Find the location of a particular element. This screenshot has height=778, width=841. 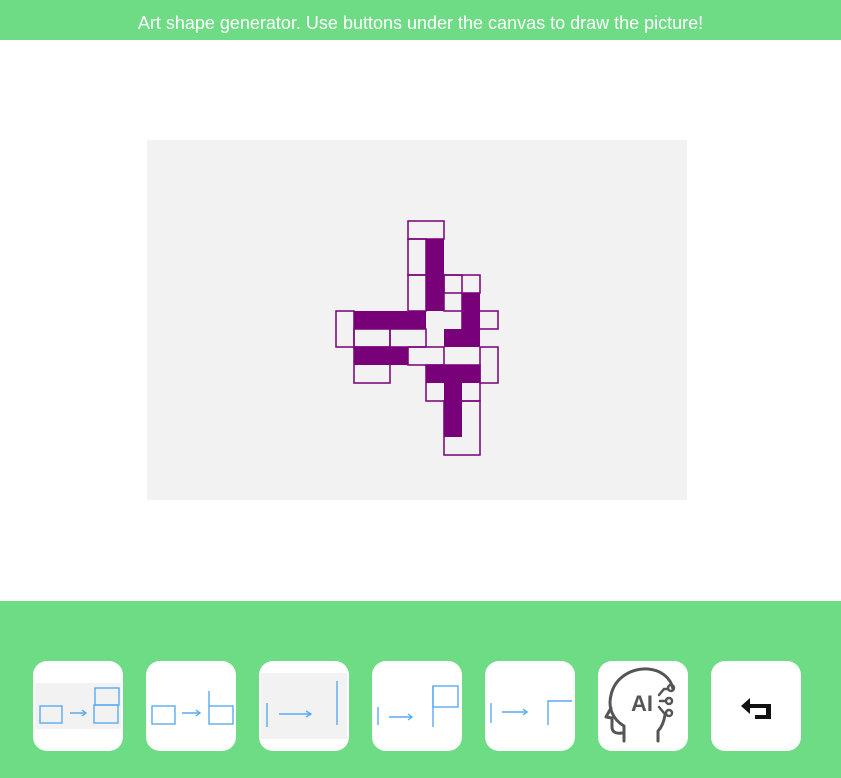

line-to-flag-button is located at coordinates (417, 706).